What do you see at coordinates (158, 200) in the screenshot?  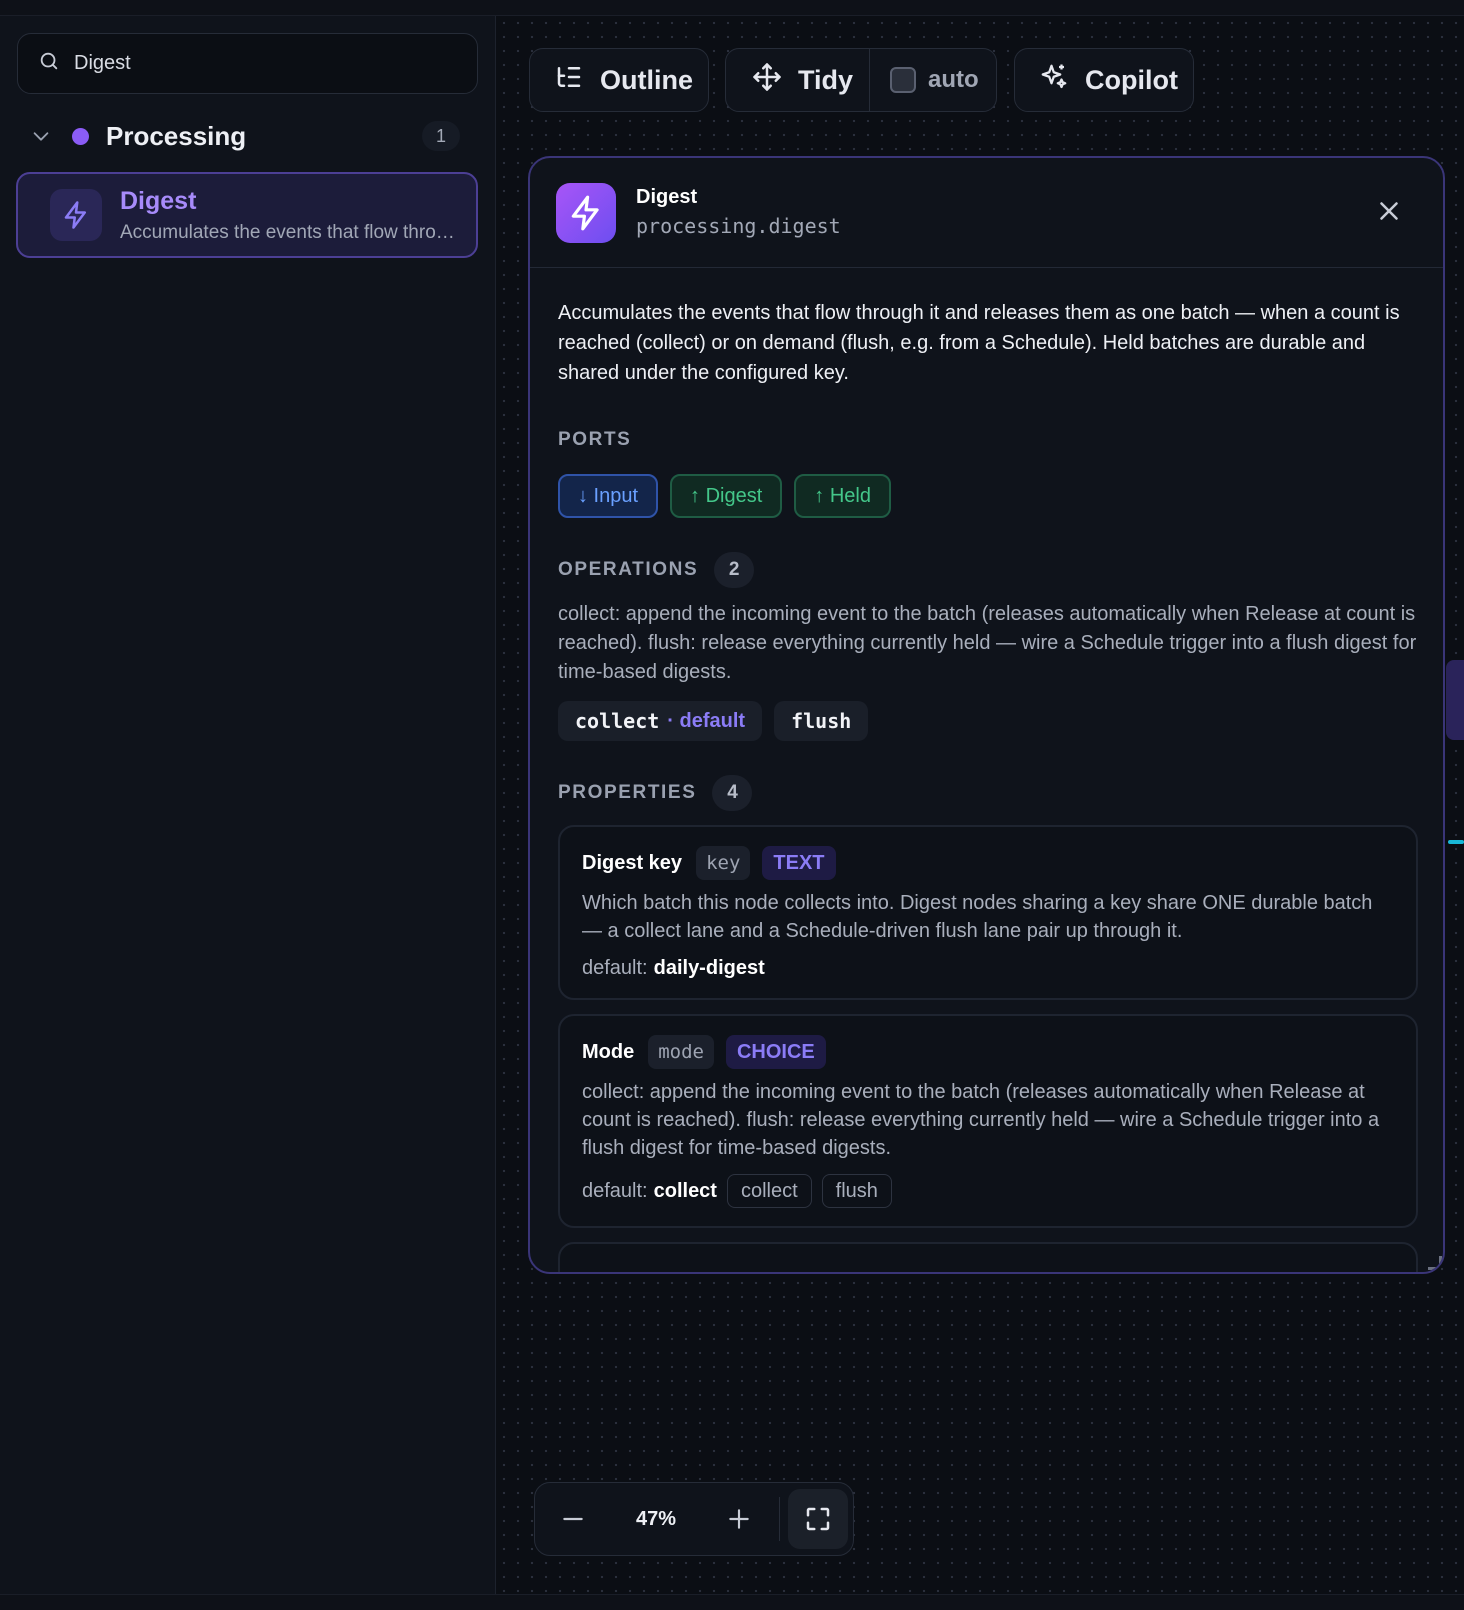 I see `node-item-title: Digest` at bounding box center [158, 200].